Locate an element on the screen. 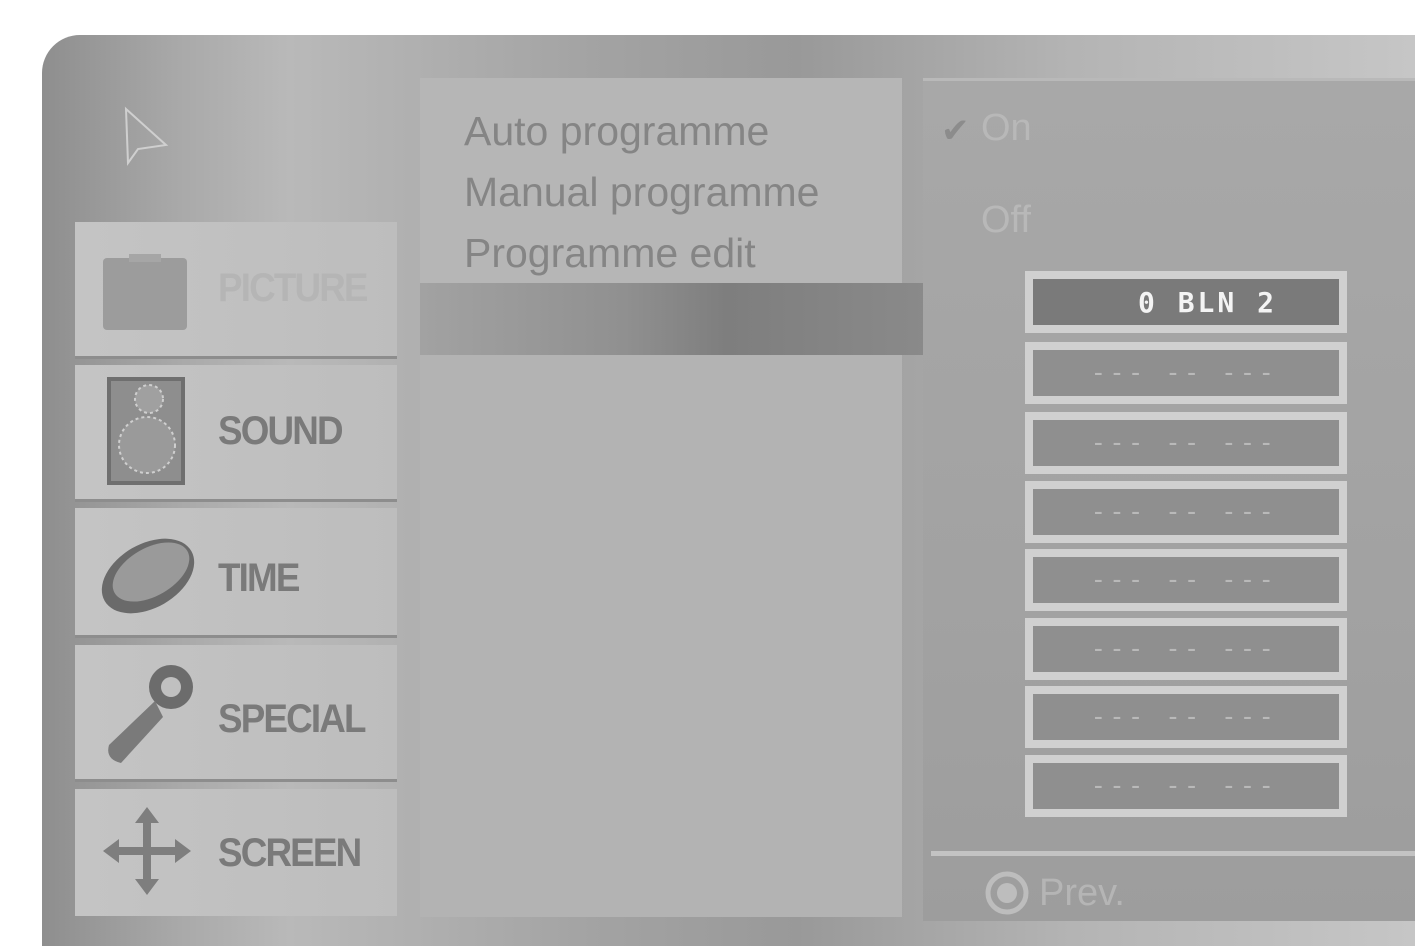 This screenshot has width=1415, height=946. menu-time: TIME is located at coordinates (236, 573).